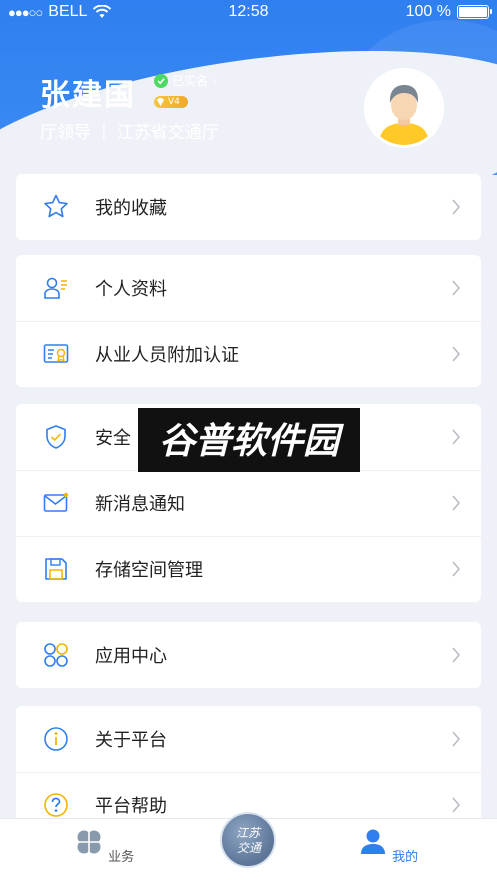  What do you see at coordinates (248, 288) in the screenshot?
I see `menu-item-personal-info: 个人资料` at bounding box center [248, 288].